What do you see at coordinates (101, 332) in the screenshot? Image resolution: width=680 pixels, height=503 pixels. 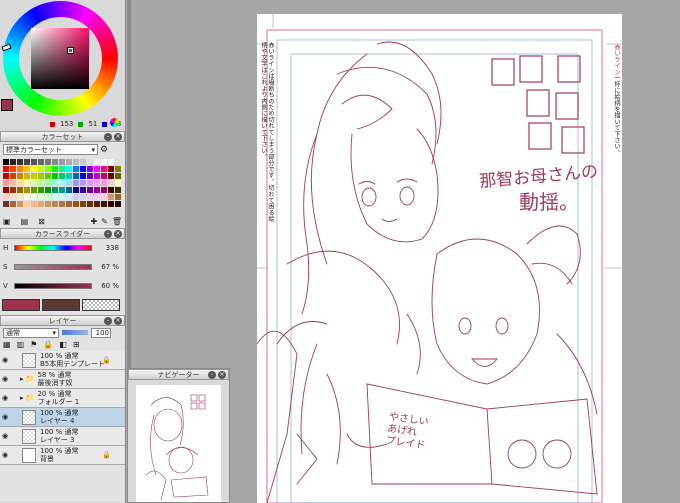 I see `opacity-input: 100` at bounding box center [101, 332].